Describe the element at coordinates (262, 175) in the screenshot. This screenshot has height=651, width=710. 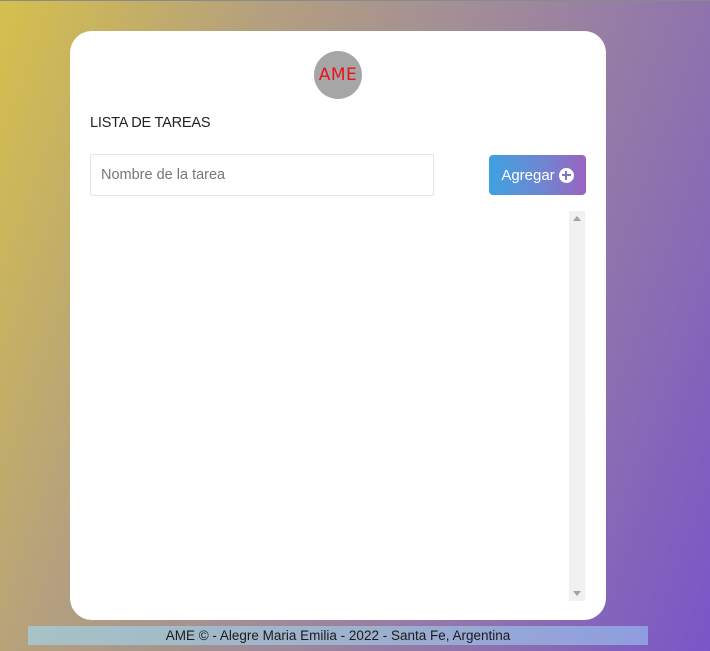
I see `task-name-input` at that location.